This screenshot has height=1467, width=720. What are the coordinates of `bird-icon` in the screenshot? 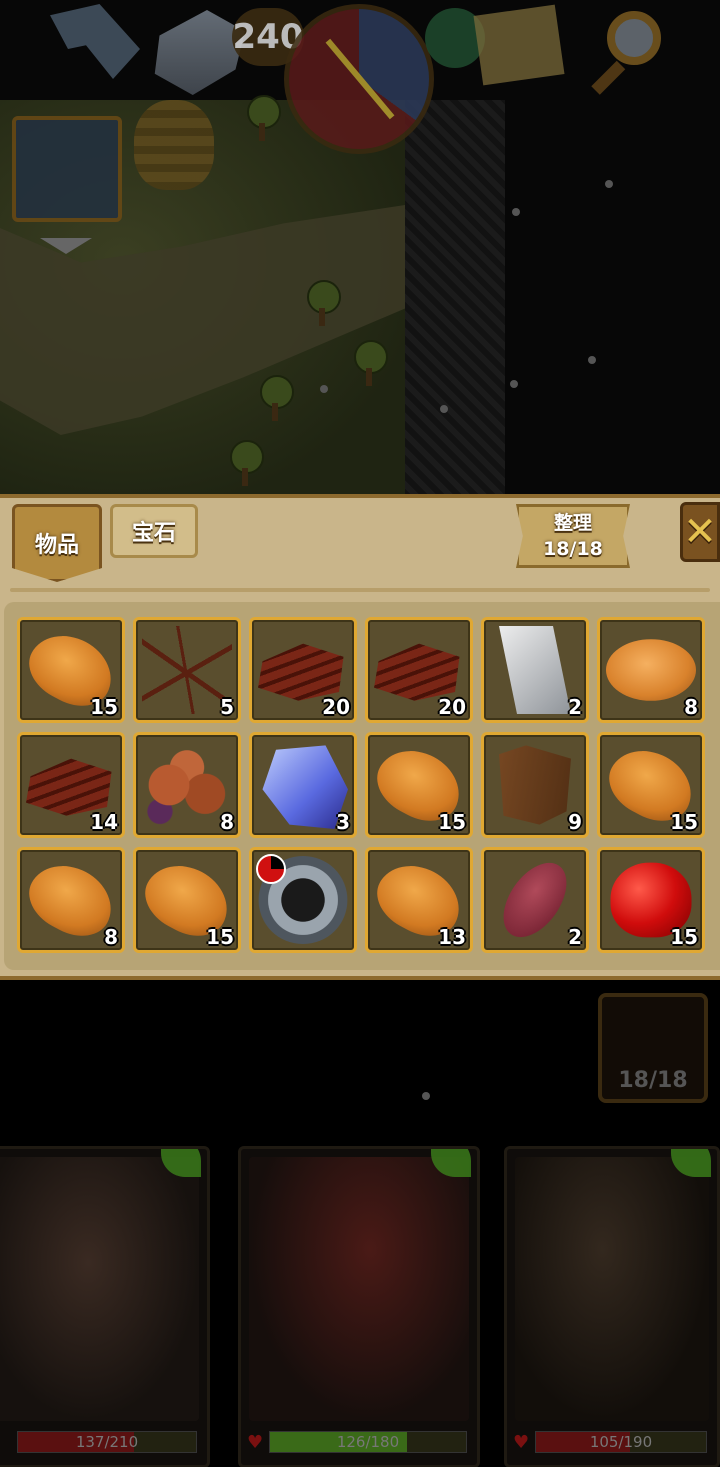 It's located at (95, 41).